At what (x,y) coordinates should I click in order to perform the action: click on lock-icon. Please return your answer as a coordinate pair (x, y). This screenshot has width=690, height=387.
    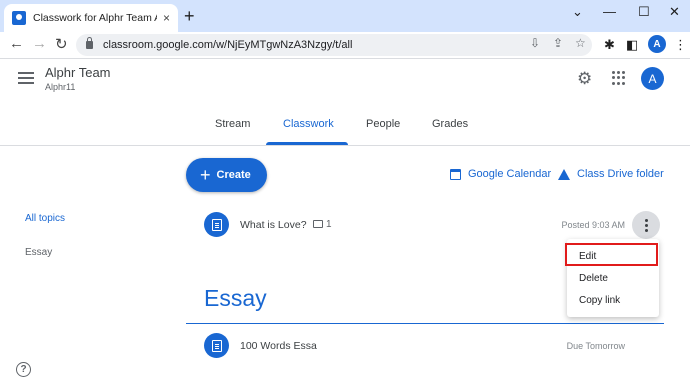
    Looking at the image, I should click on (89, 43).